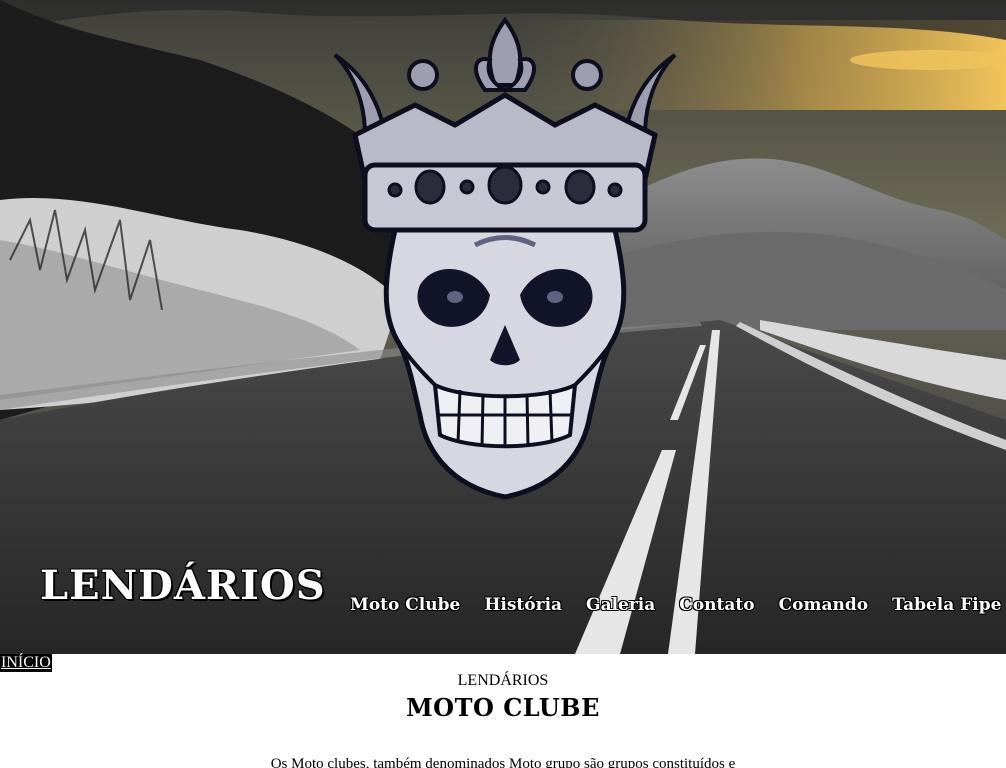  Describe the element at coordinates (405, 605) in the screenshot. I see `nav-link-moto-clube: Moto Clube` at that location.